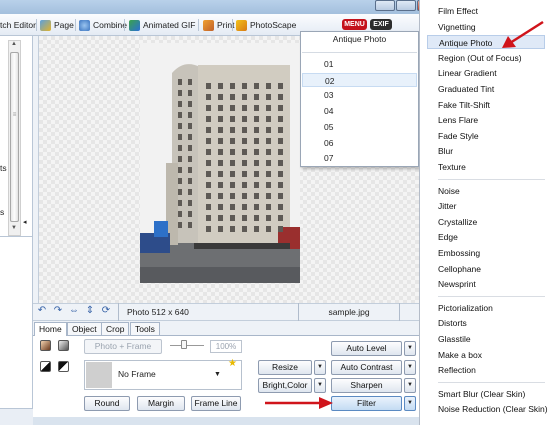 The height and width of the screenshot is (425, 550). Describe the element at coordinates (410, 385) in the screenshot. I see `sharpen-dropdown-icon: ▼` at that location.